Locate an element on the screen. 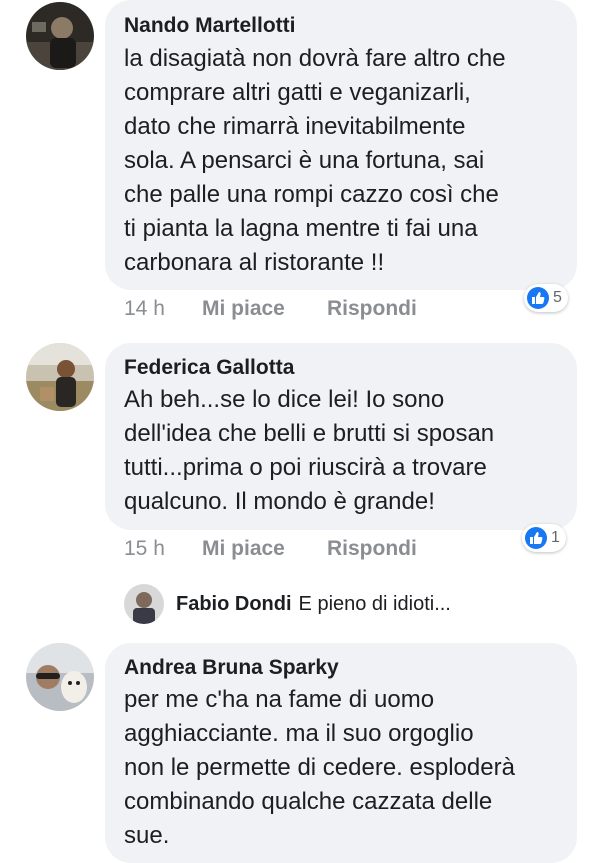 The width and height of the screenshot is (604, 863). reaction-summary: 1 is located at coordinates (544, 538).